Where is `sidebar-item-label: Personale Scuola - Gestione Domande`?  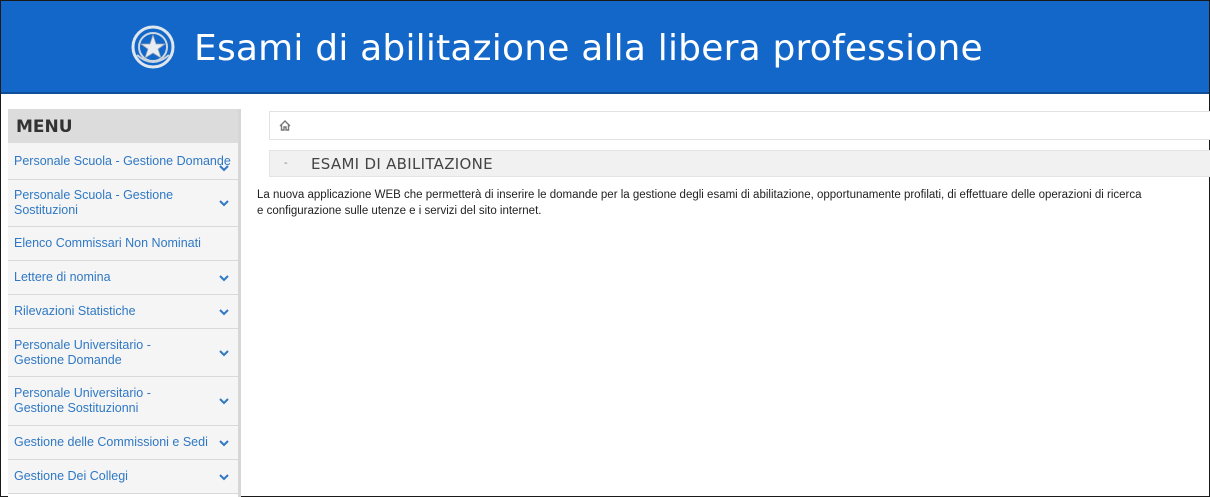
sidebar-item-label: Personale Scuola - Gestione Domande is located at coordinates (122, 160).